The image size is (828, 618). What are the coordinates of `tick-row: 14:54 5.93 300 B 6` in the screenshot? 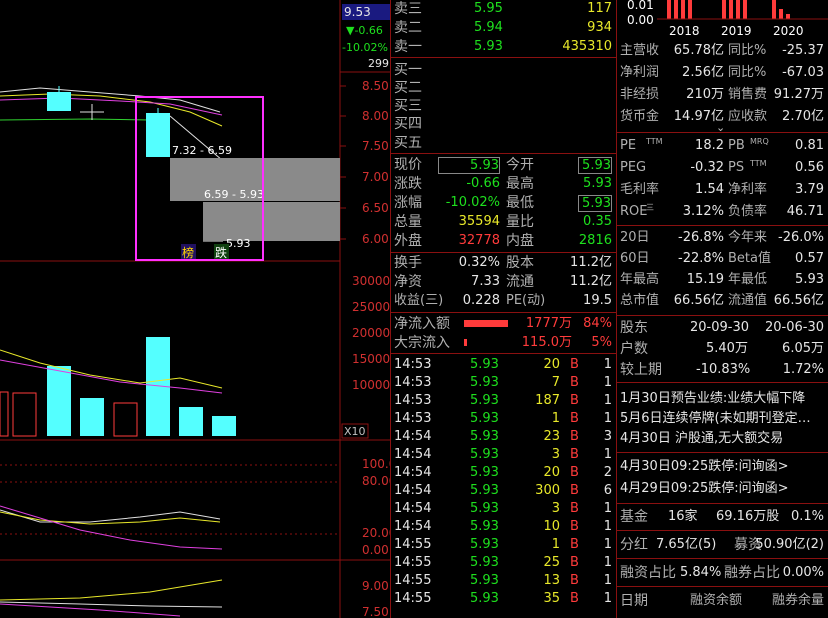 It's located at (504, 491).